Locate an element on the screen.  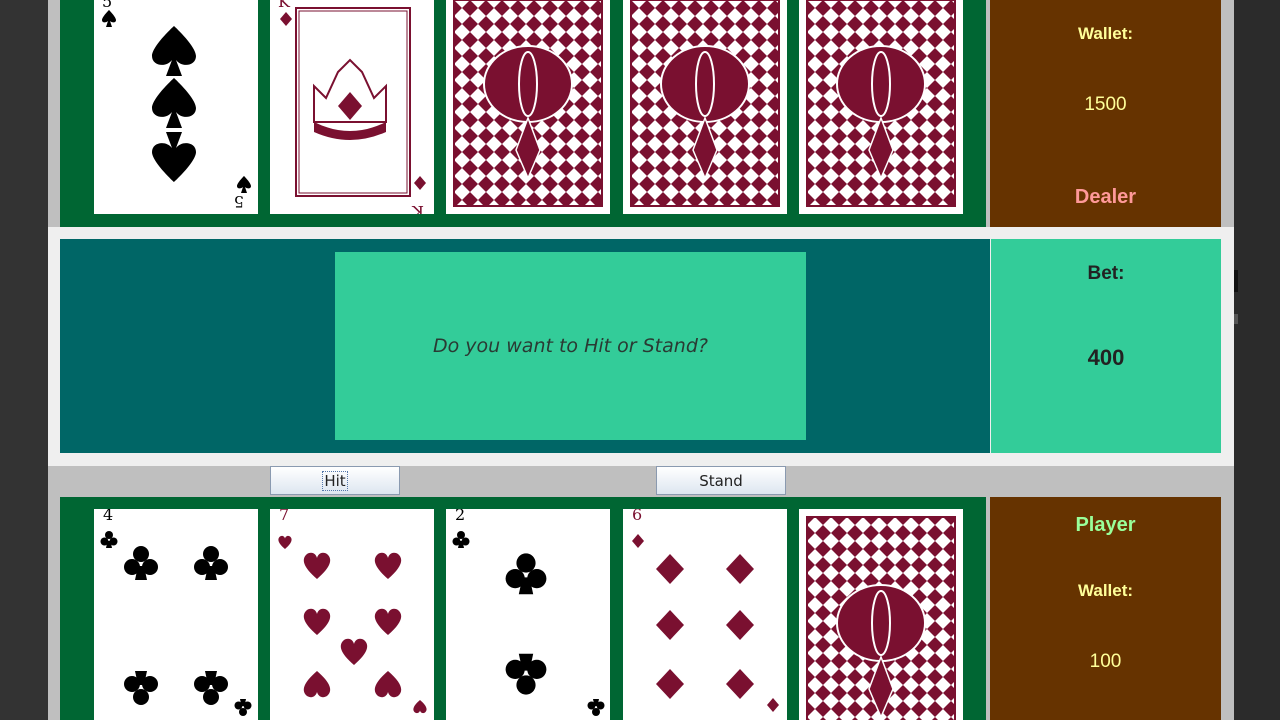
card-rank: 2 is located at coordinates (460, 516).